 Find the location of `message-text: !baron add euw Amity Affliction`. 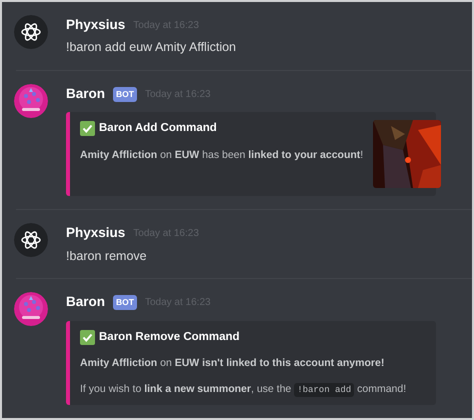

message-text: !baron add euw Amity Affliction is located at coordinates (152, 47).